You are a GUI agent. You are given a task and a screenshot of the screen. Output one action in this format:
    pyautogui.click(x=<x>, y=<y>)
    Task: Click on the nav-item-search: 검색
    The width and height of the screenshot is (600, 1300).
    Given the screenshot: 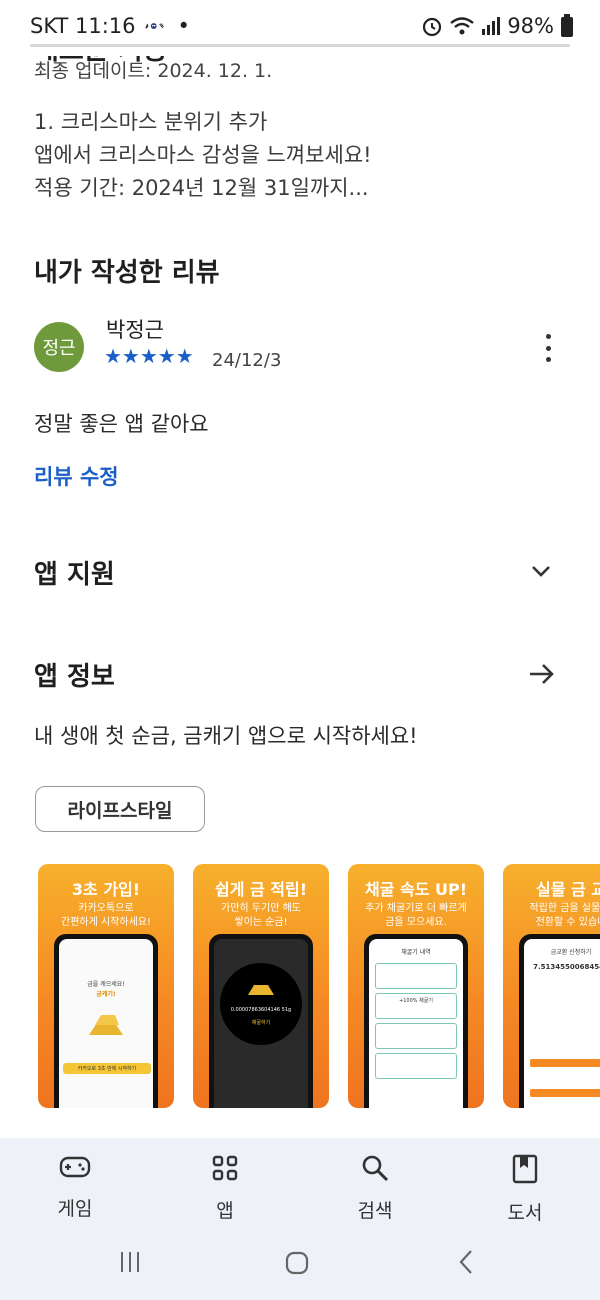 What is the action you would take?
    pyautogui.click(x=375, y=1188)
    